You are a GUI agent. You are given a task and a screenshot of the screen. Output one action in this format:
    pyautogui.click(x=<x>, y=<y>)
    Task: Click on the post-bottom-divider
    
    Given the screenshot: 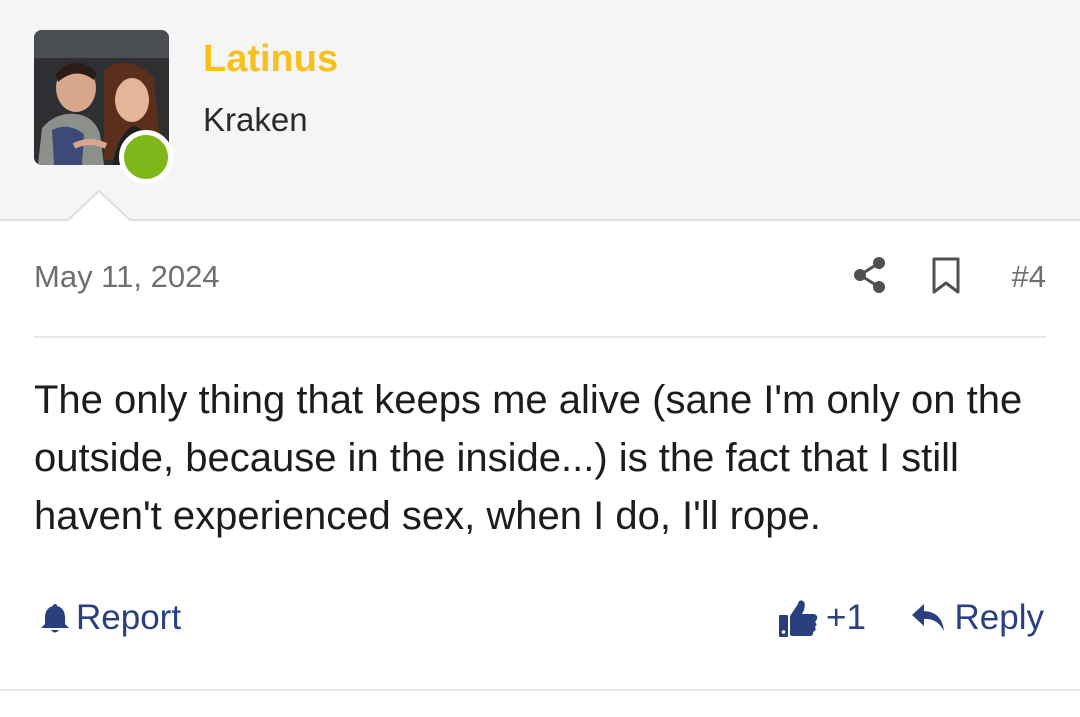 What is the action you would take?
    pyautogui.click(x=540, y=690)
    